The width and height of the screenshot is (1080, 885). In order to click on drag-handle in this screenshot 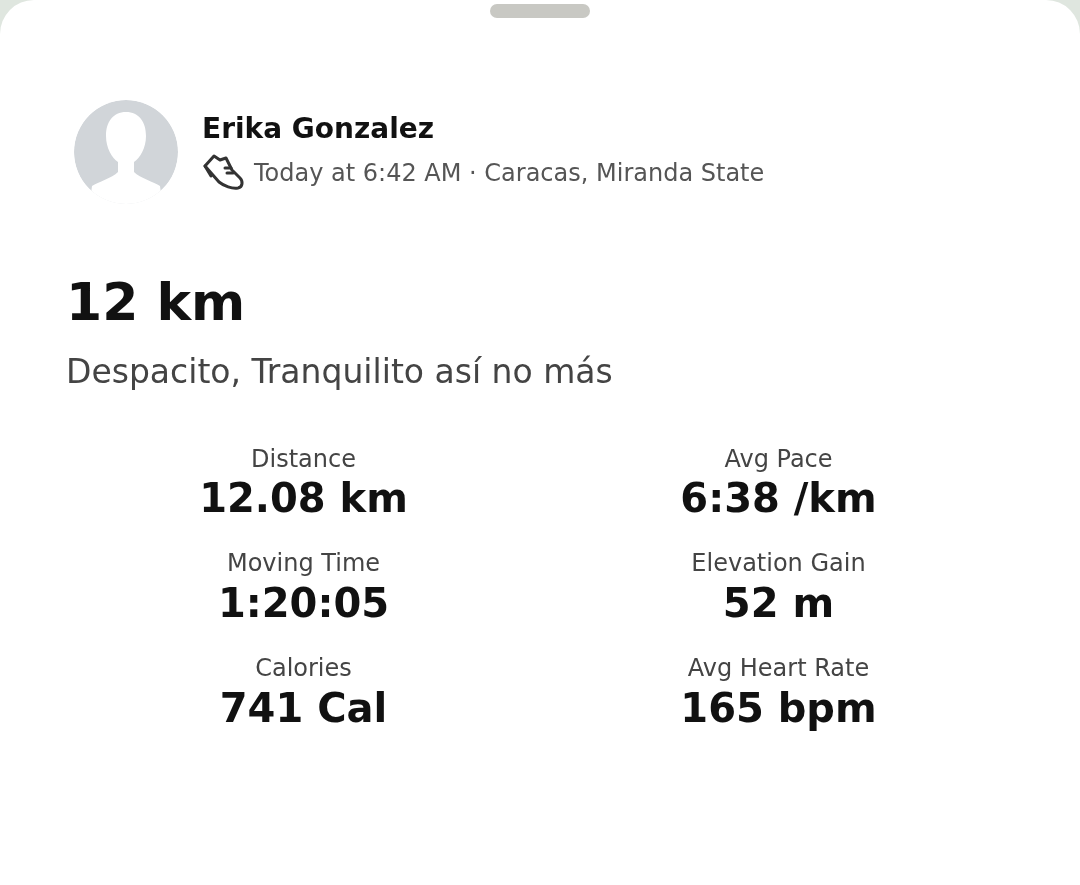, I will do `click(540, 11)`.